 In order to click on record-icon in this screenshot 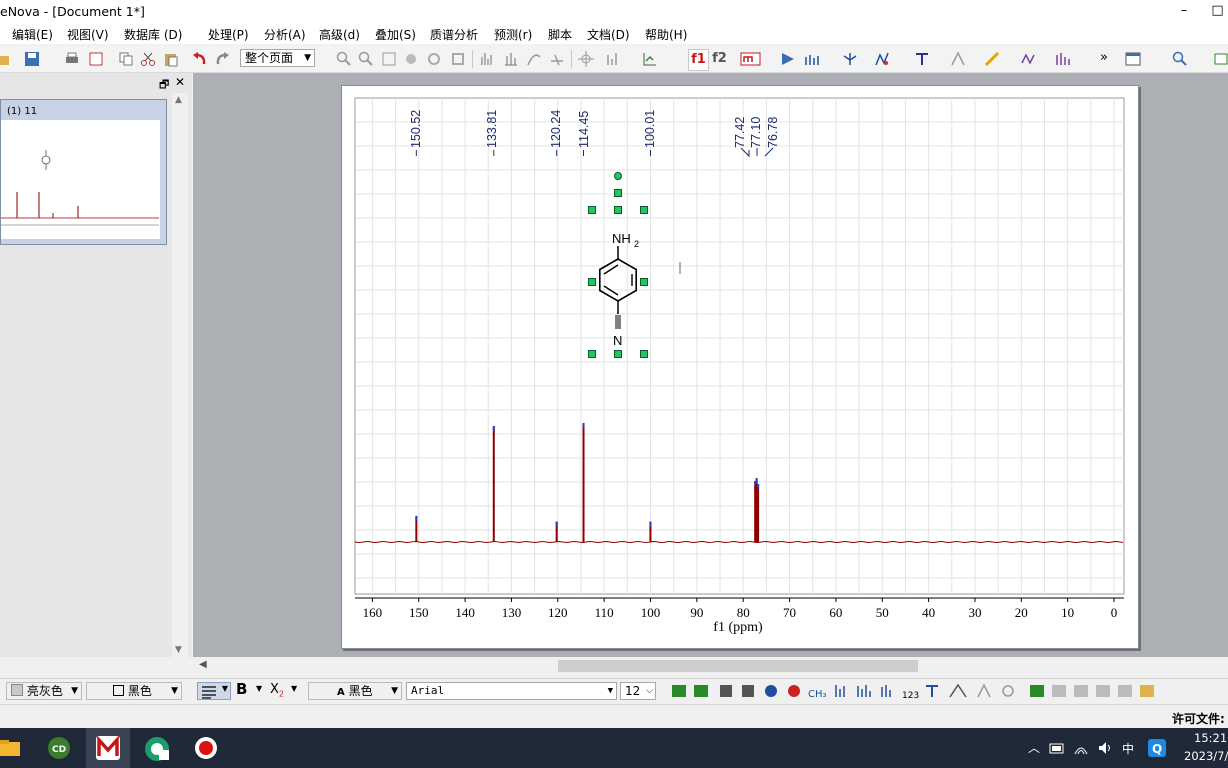, I will do `click(206, 748)`.